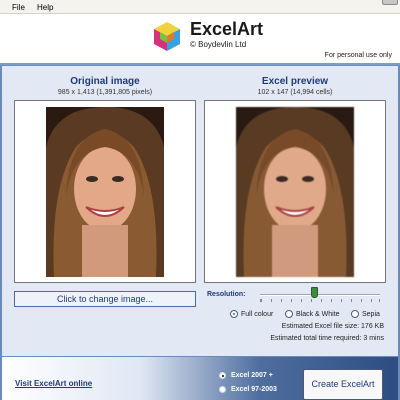 The height and width of the screenshot is (400, 400). I want to click on app-name: ExcelArt, so click(227, 29).